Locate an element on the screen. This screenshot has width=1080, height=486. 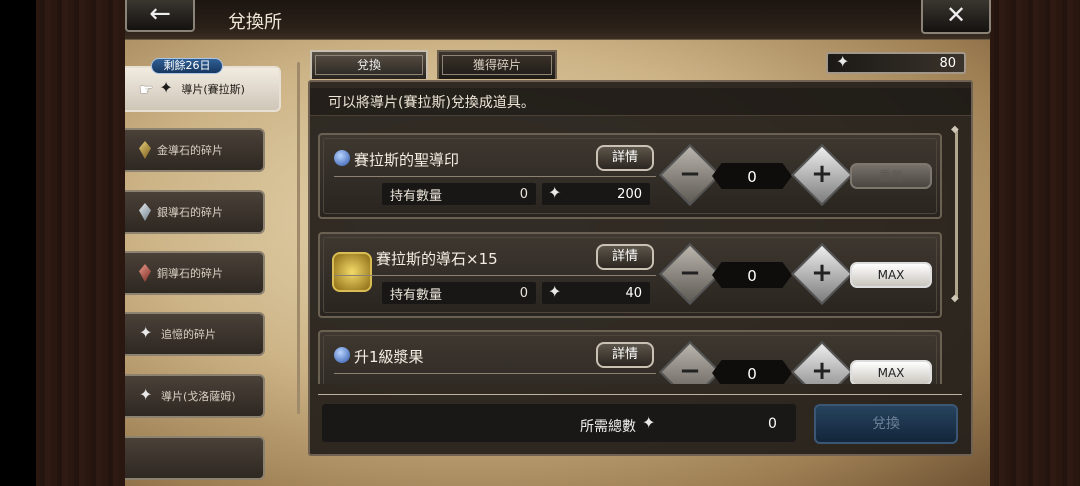
berry-icon is located at coordinates (342, 355).